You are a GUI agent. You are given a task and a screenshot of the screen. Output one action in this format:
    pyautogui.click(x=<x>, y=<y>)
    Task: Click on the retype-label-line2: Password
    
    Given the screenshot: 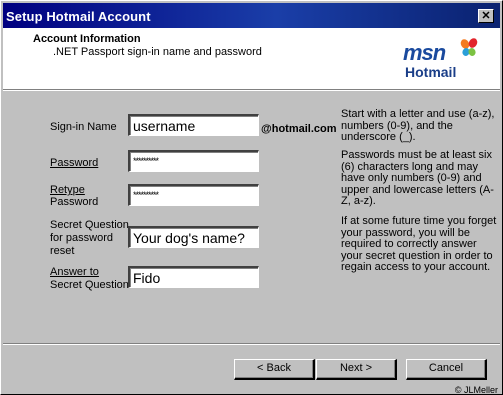 What is the action you would take?
    pyautogui.click(x=74, y=202)
    